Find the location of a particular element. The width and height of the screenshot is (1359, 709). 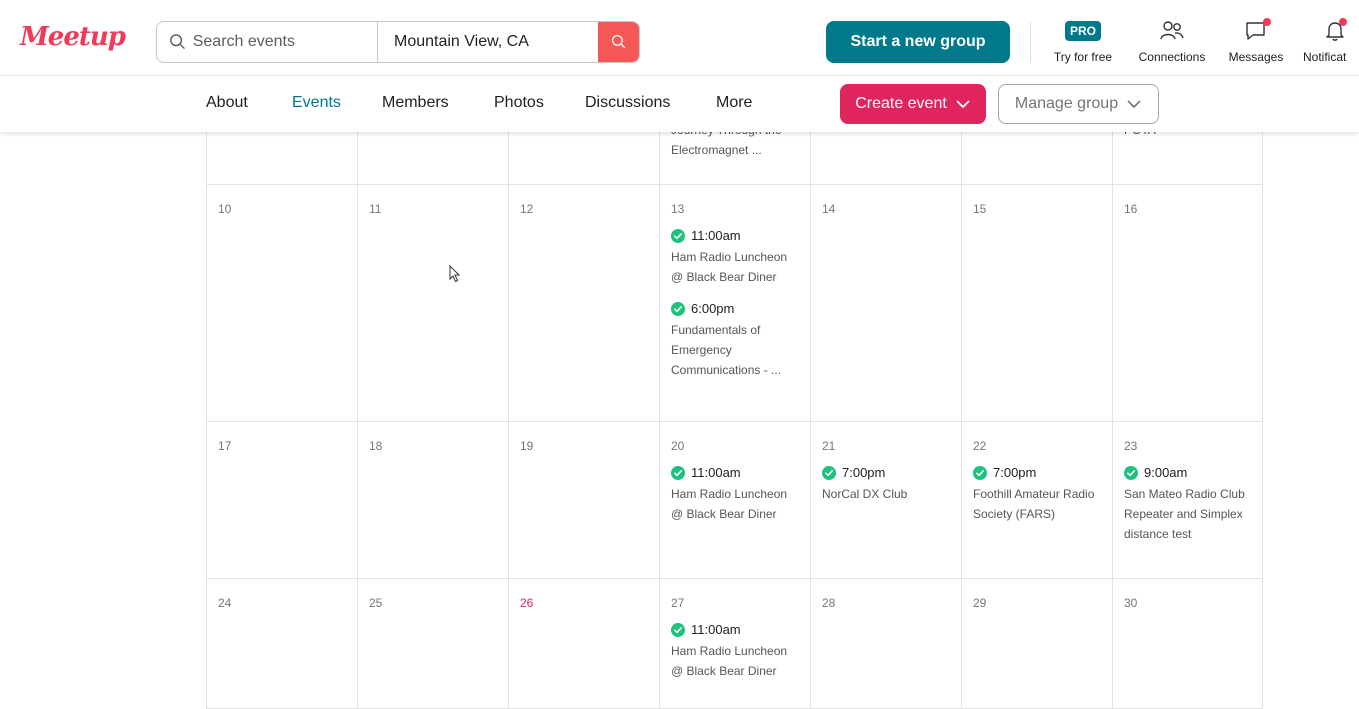

day-number: 19 is located at coordinates (527, 446).